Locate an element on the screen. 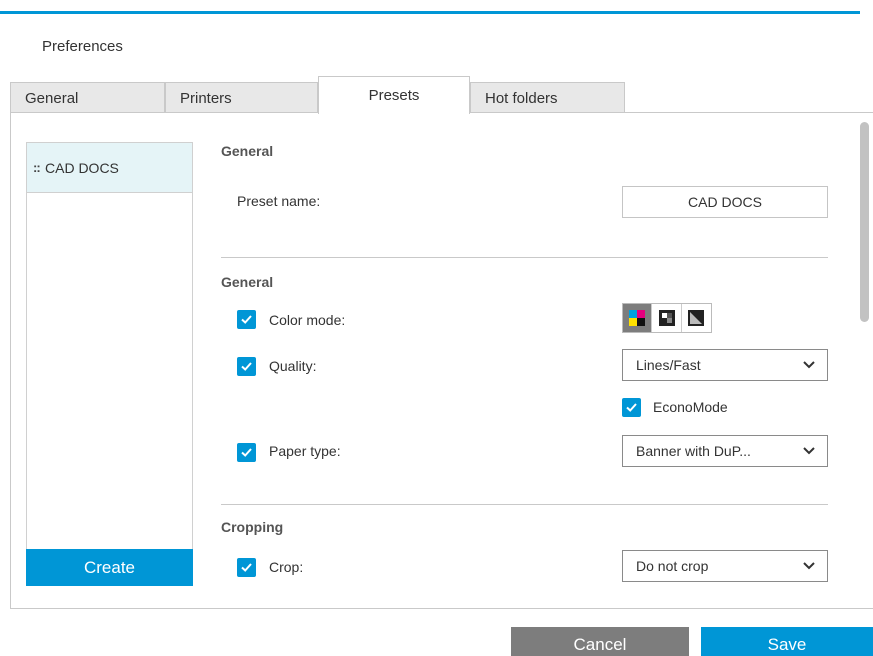  preset-item-label: CAD DOCS is located at coordinates (82, 167).